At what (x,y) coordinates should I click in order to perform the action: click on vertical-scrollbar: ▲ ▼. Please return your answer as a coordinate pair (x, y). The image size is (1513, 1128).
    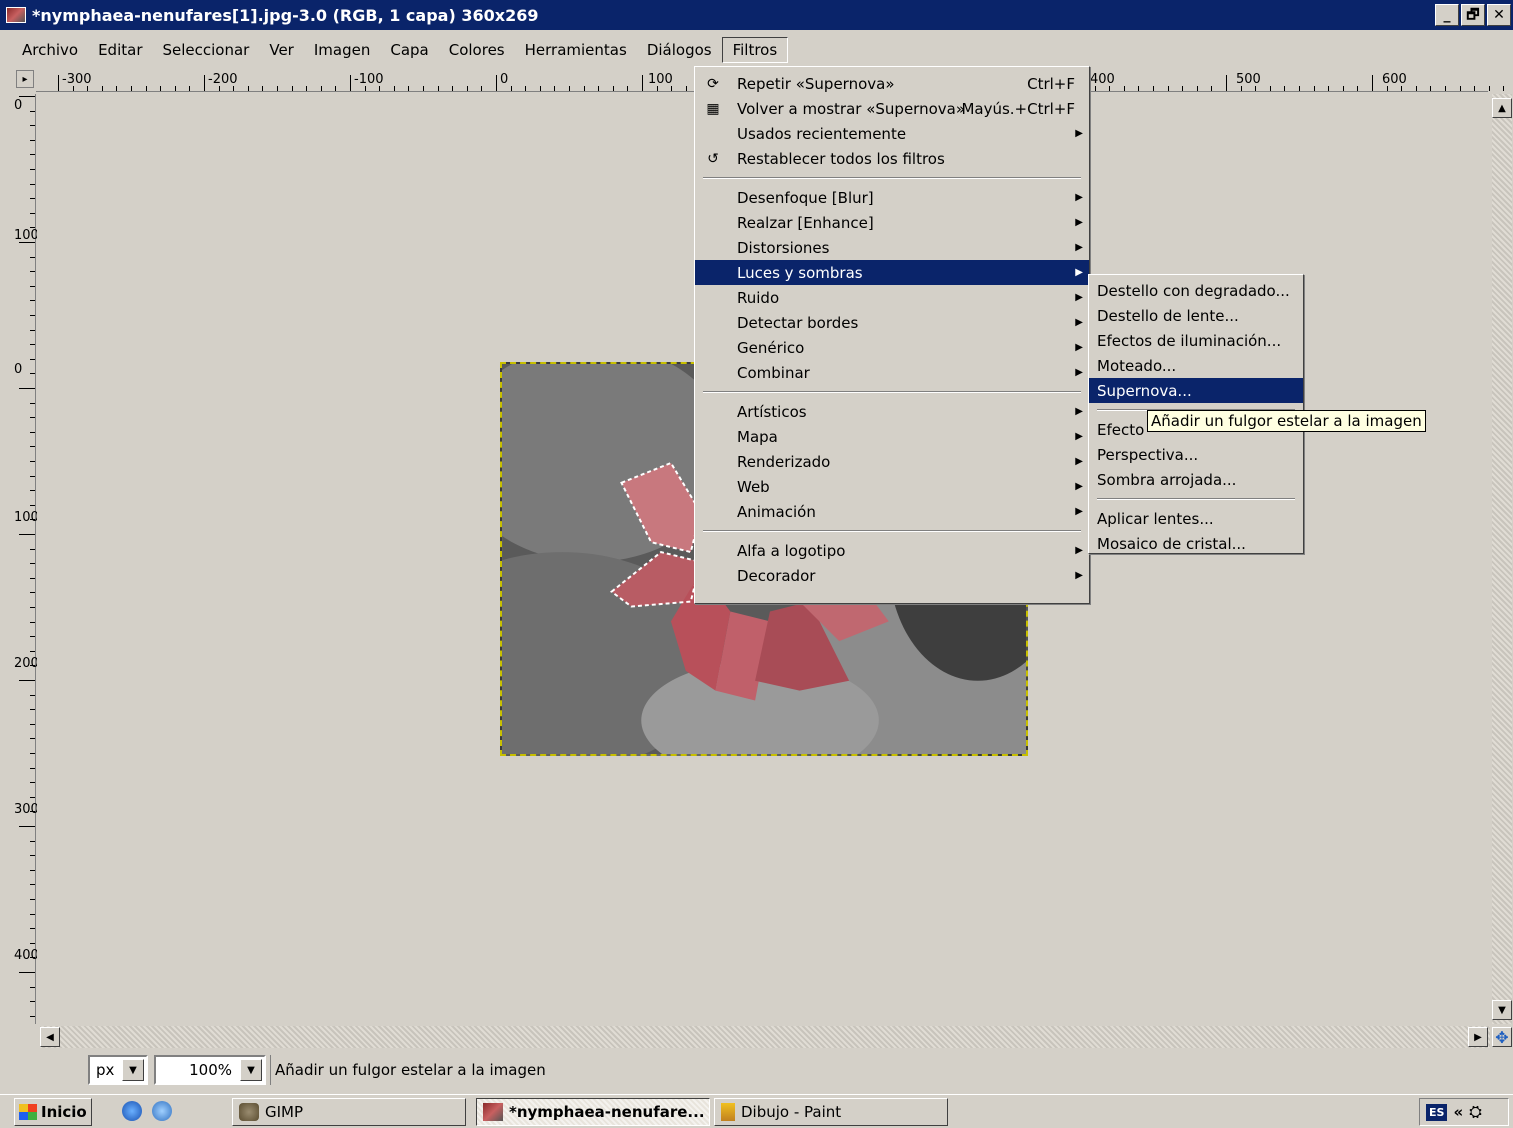
    Looking at the image, I should click on (1502, 559).